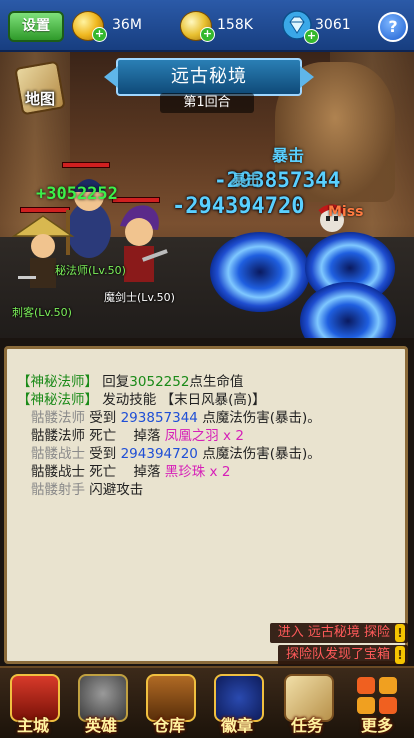 The height and width of the screenshot is (738, 414). I want to click on gold-resource: + 36M, so click(112, 25).